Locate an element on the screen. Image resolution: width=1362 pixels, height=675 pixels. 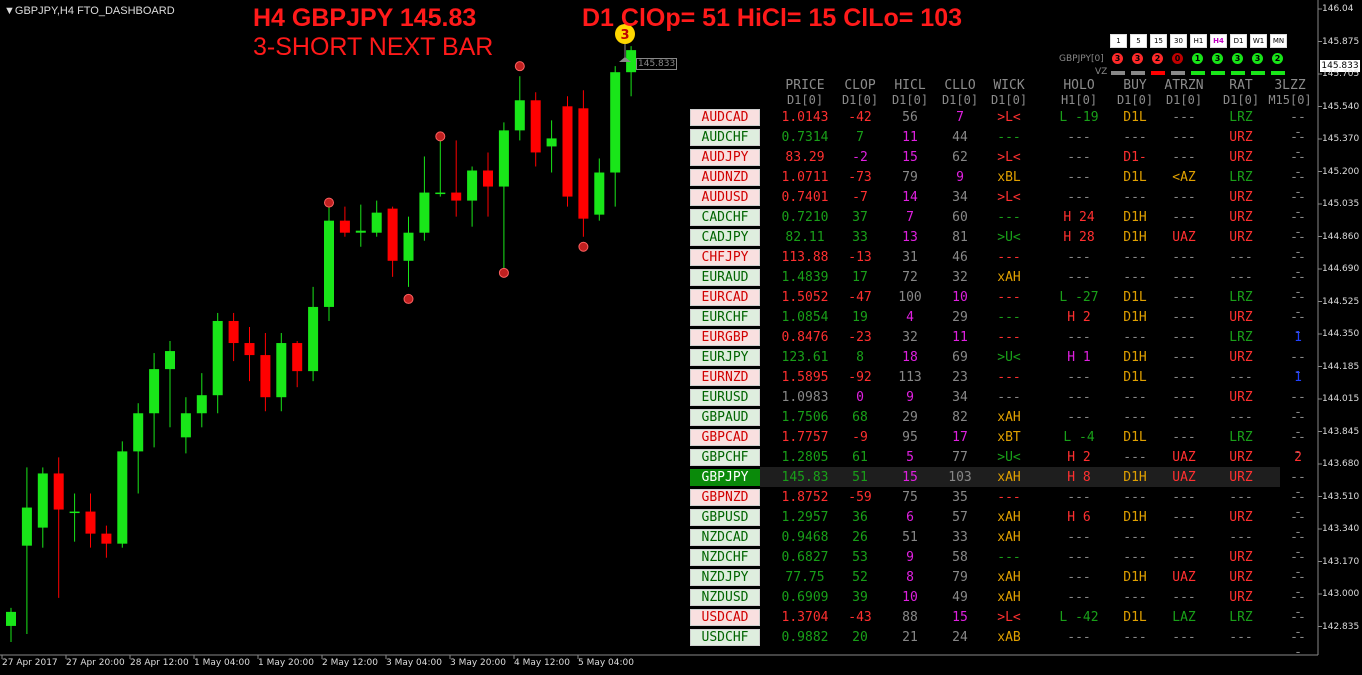
timeframe-signal-dot: 3 is located at coordinates (1117, 58).